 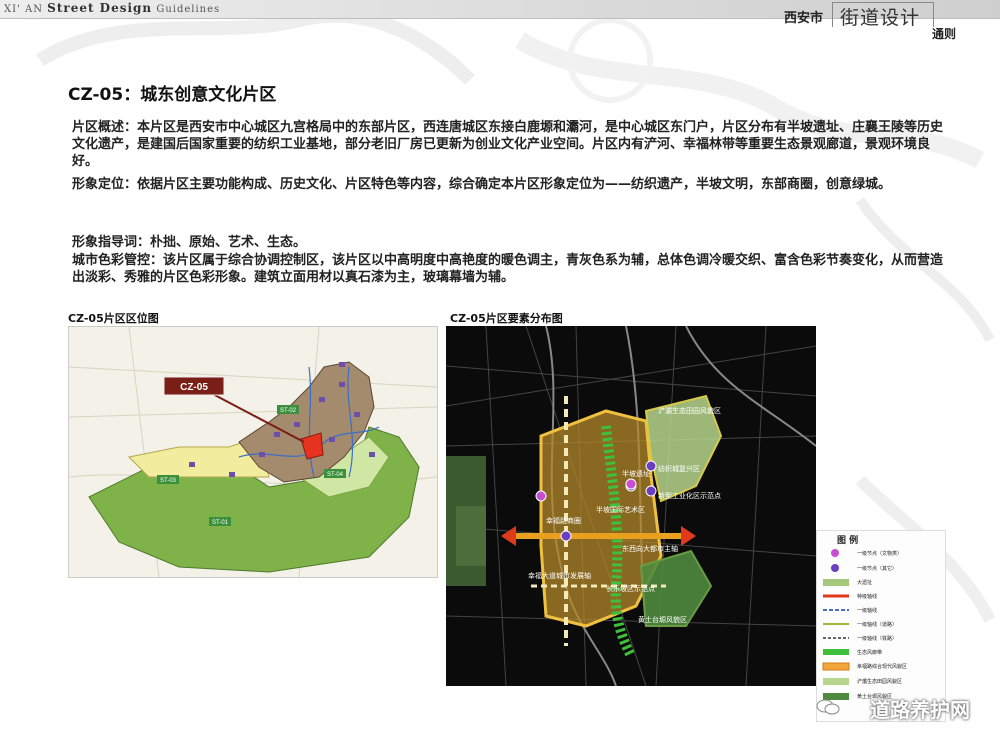 I want to click on map-label-ew-axis: 东西向大都市主轴, so click(x=650, y=548).